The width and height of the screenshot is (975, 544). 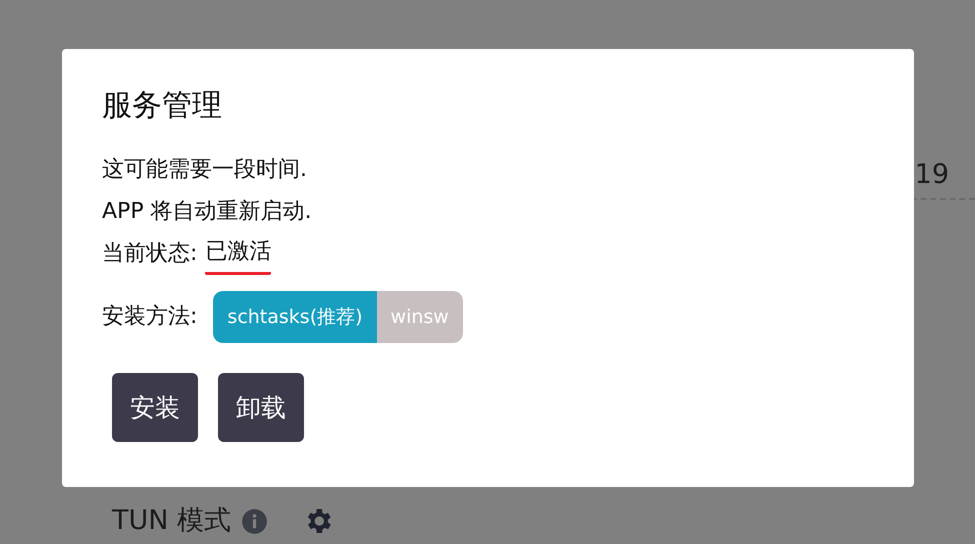 I want to click on message-text: APP 将自动重新启动., so click(x=207, y=212).